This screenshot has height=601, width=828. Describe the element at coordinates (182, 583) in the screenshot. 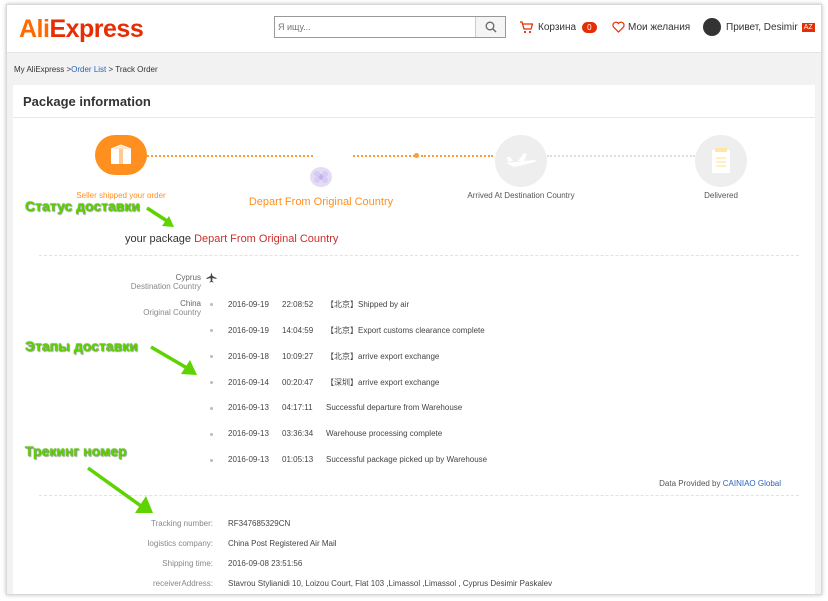

I see `receiver-address-label: receiverAddress:` at that location.